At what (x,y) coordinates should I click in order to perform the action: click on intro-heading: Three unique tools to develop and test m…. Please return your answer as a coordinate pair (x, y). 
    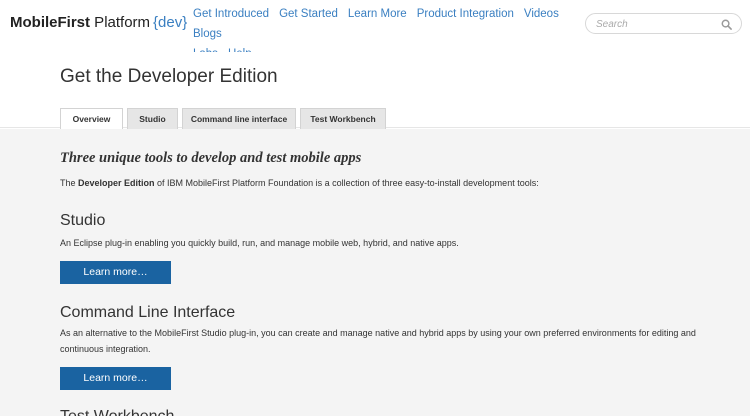
    Looking at the image, I should click on (211, 158).